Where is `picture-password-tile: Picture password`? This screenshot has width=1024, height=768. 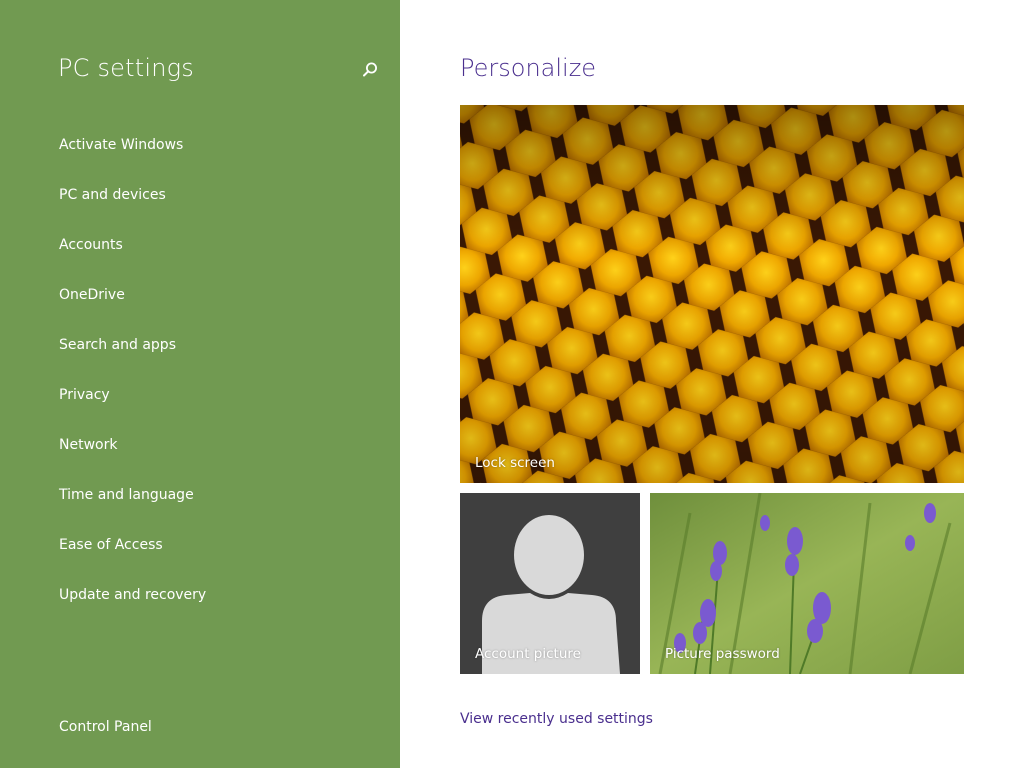
picture-password-tile: Picture password is located at coordinates (807, 583).